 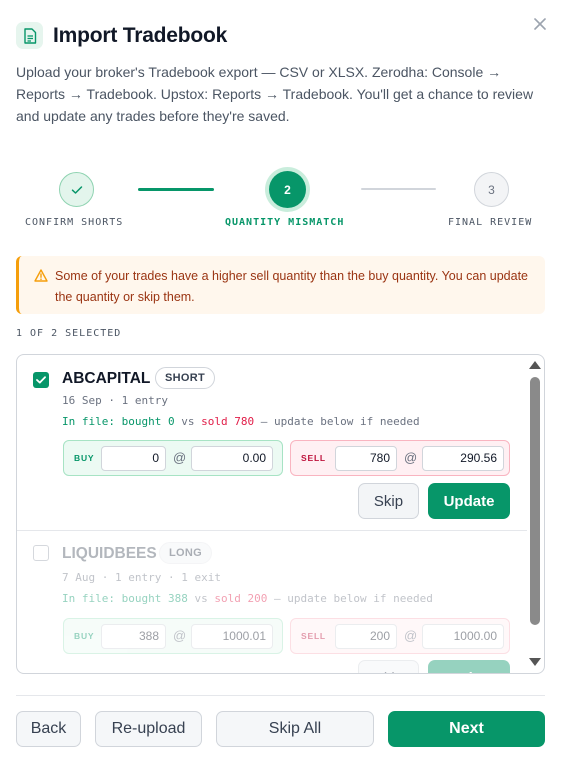 What do you see at coordinates (74, 222) in the screenshot?
I see `step-label-confirm-shorts: CONFIRM SHORTS` at bounding box center [74, 222].